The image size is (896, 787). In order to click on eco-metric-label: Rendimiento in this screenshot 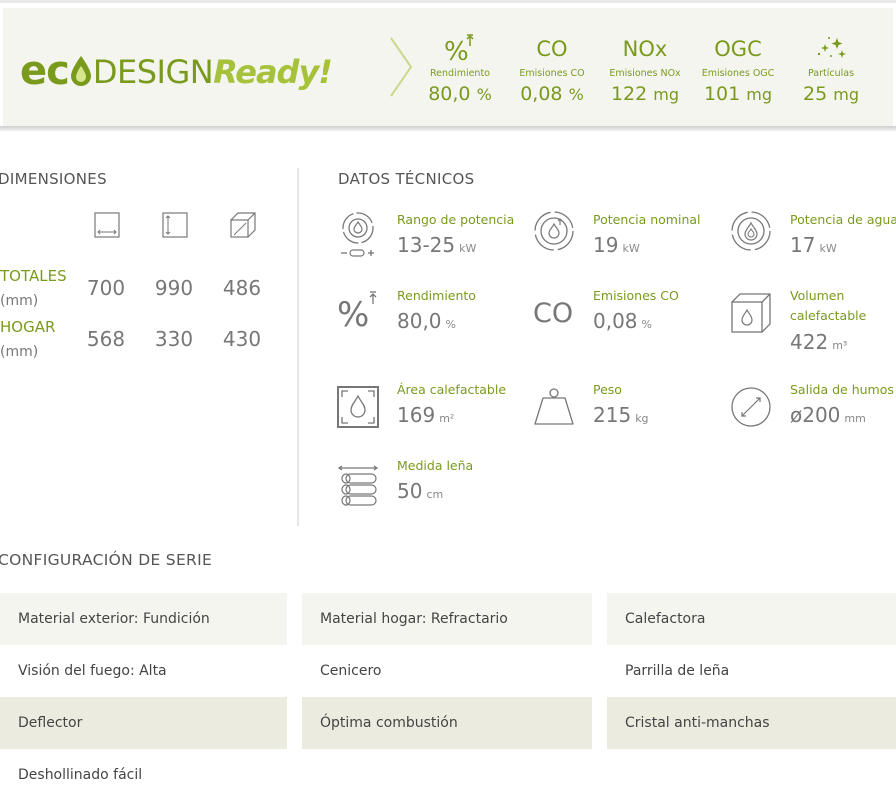, I will do `click(459, 73)`.